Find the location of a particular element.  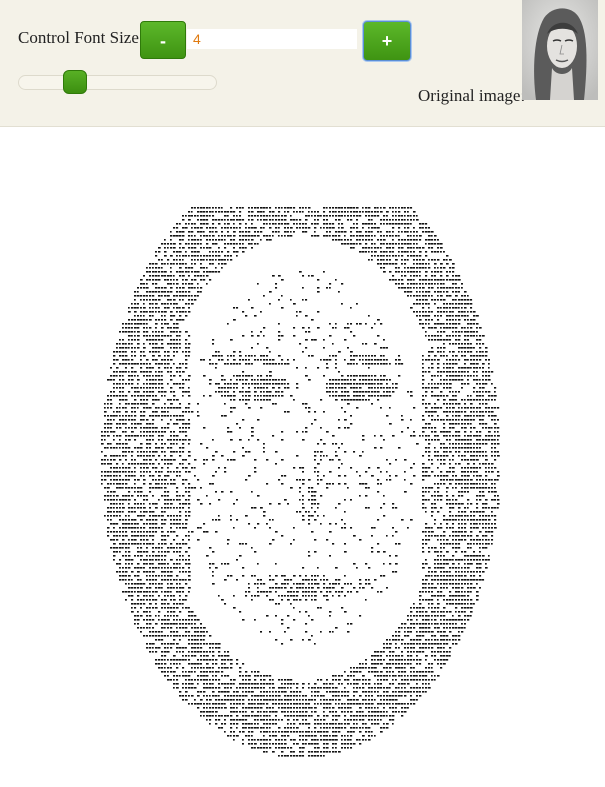

font-size-input is located at coordinates (272, 39).